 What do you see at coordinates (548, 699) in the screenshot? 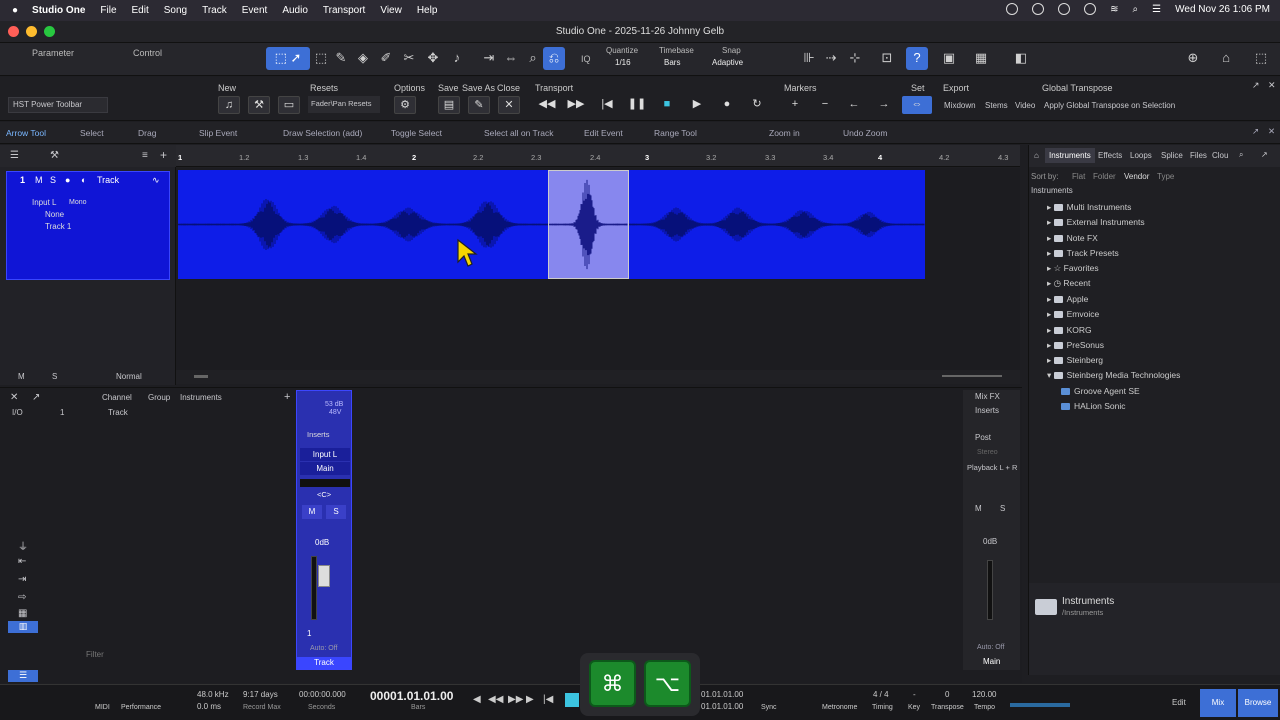
I see `return-start-icon: |◀` at bounding box center [548, 699].